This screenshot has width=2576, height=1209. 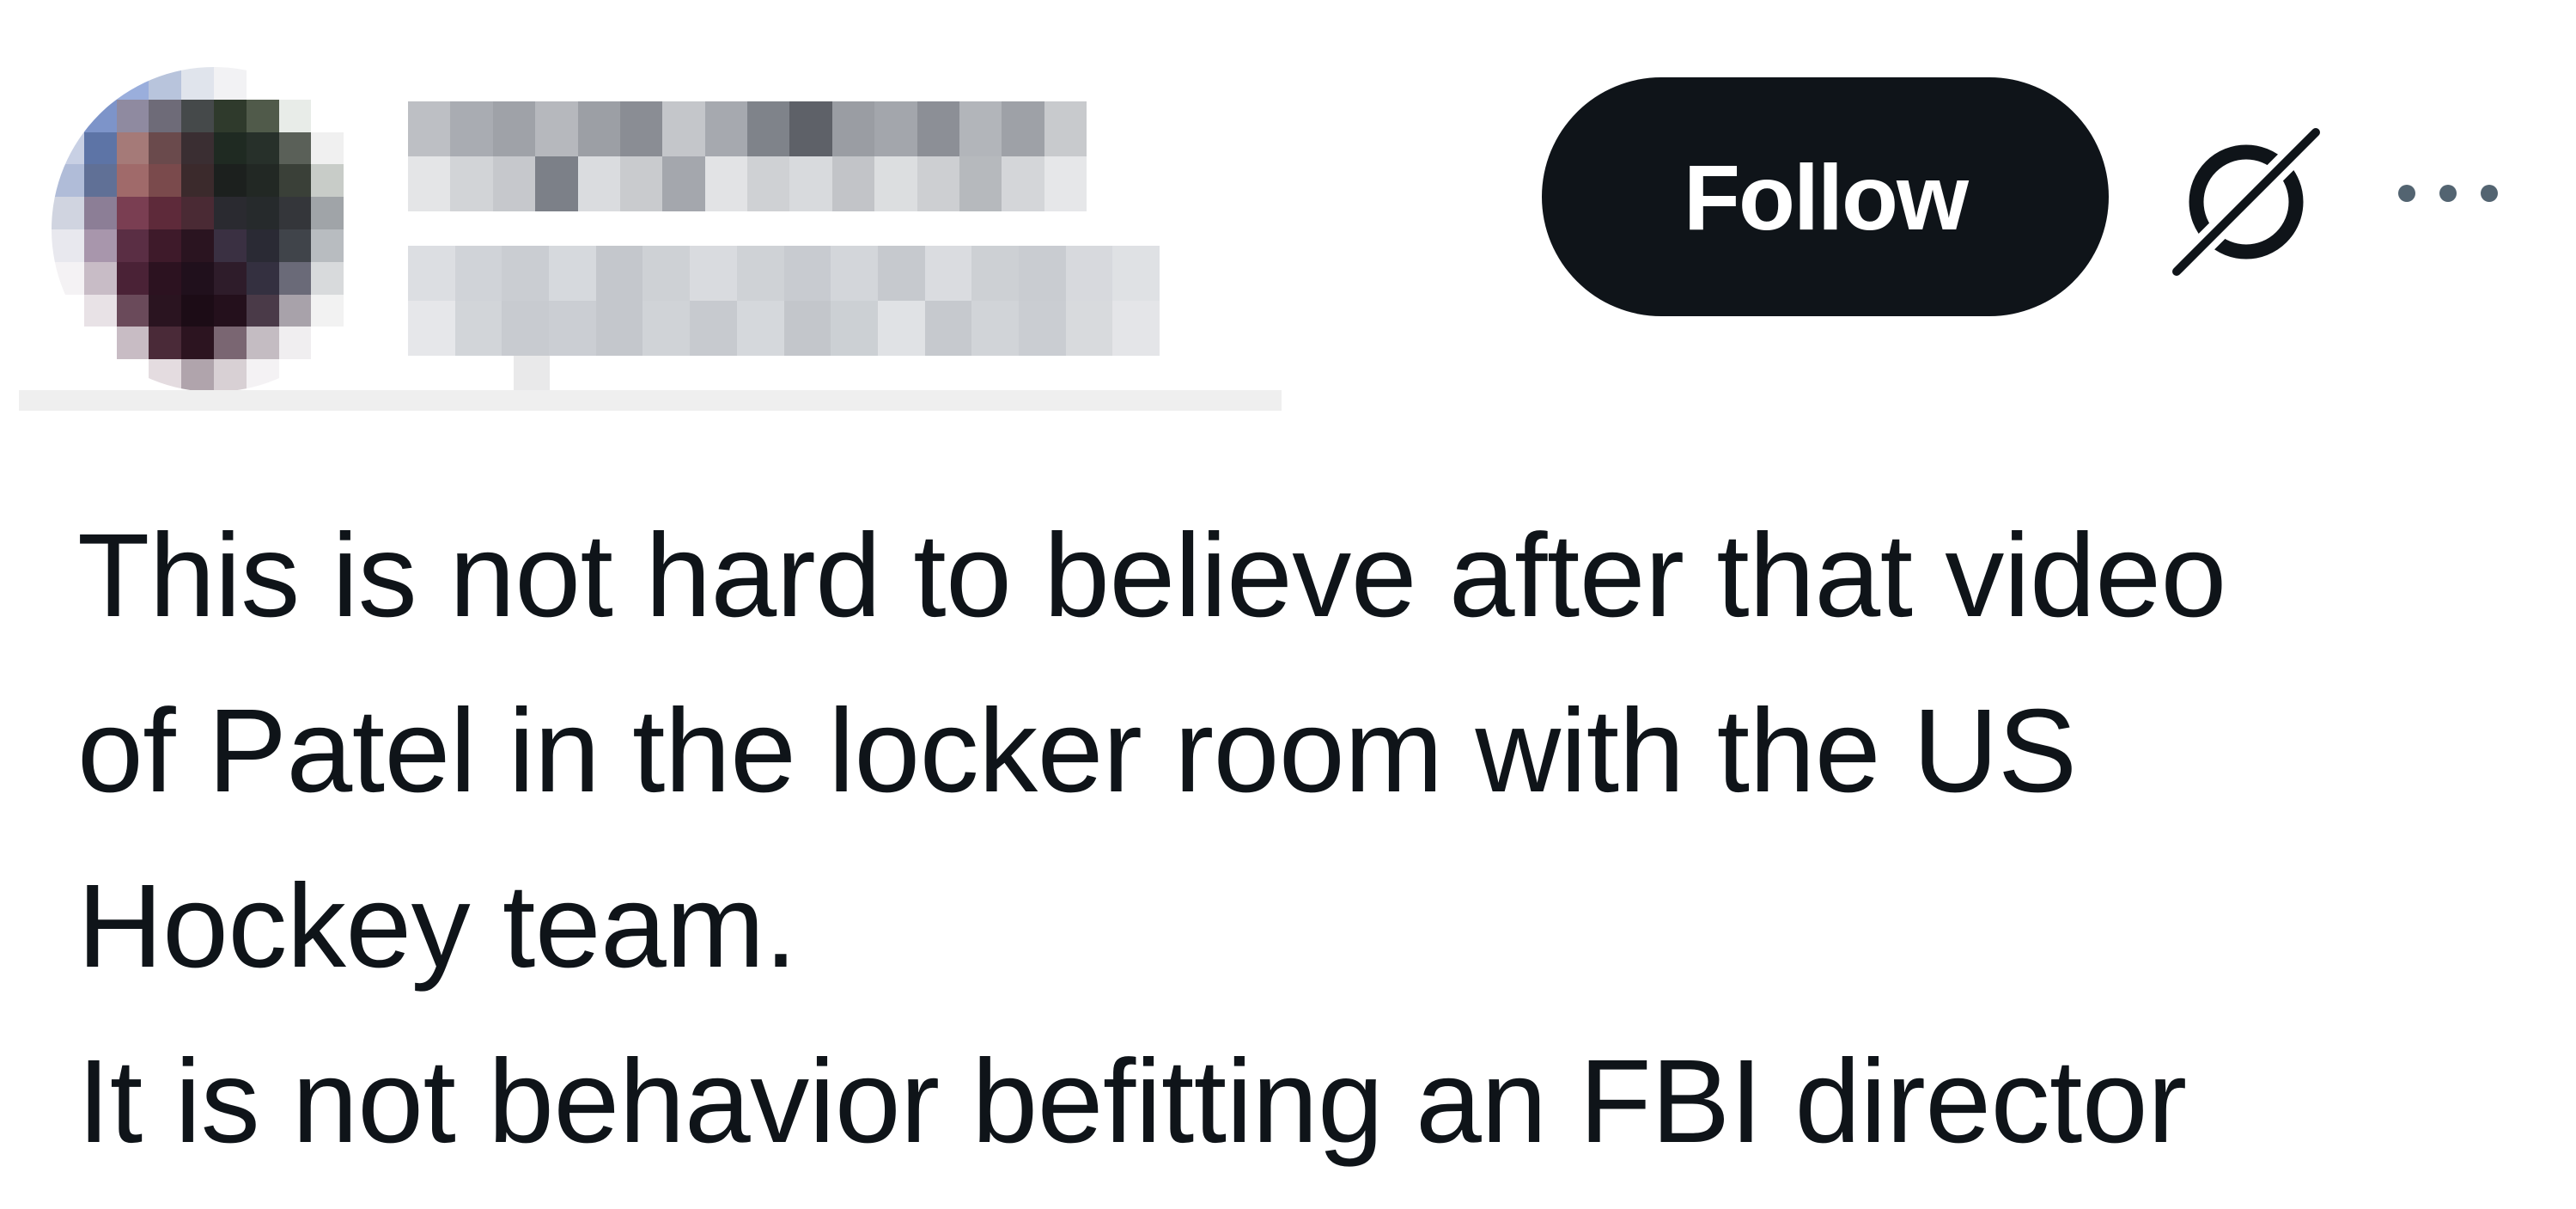 I want to click on avatar, so click(x=214, y=229).